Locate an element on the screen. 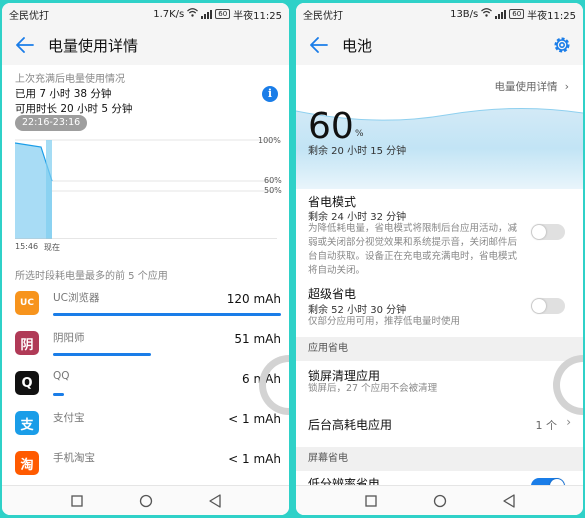 Image resolution: width=585 pixels, height=518 pixels. screen-saving-header: 屏幕省电 is located at coordinates (439, 459).